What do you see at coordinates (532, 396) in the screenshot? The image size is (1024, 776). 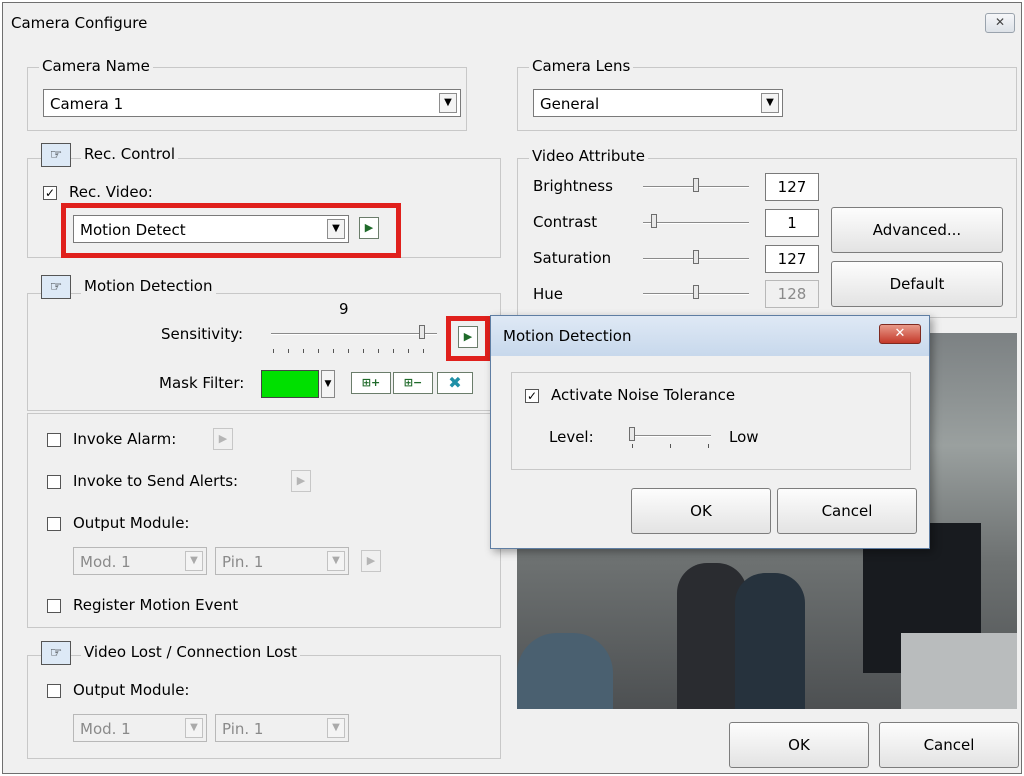 I see `activate-noise-tolerance-checkbox: ✓` at bounding box center [532, 396].